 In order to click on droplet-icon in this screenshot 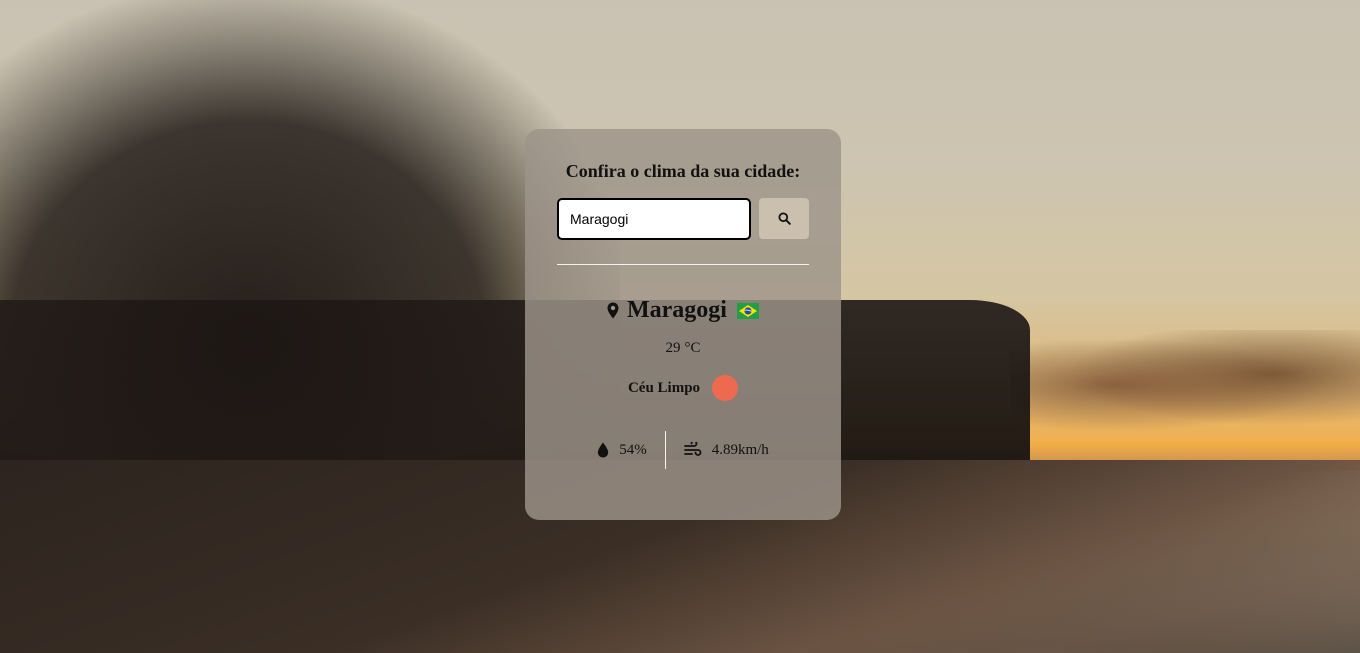, I will do `click(603, 450)`.